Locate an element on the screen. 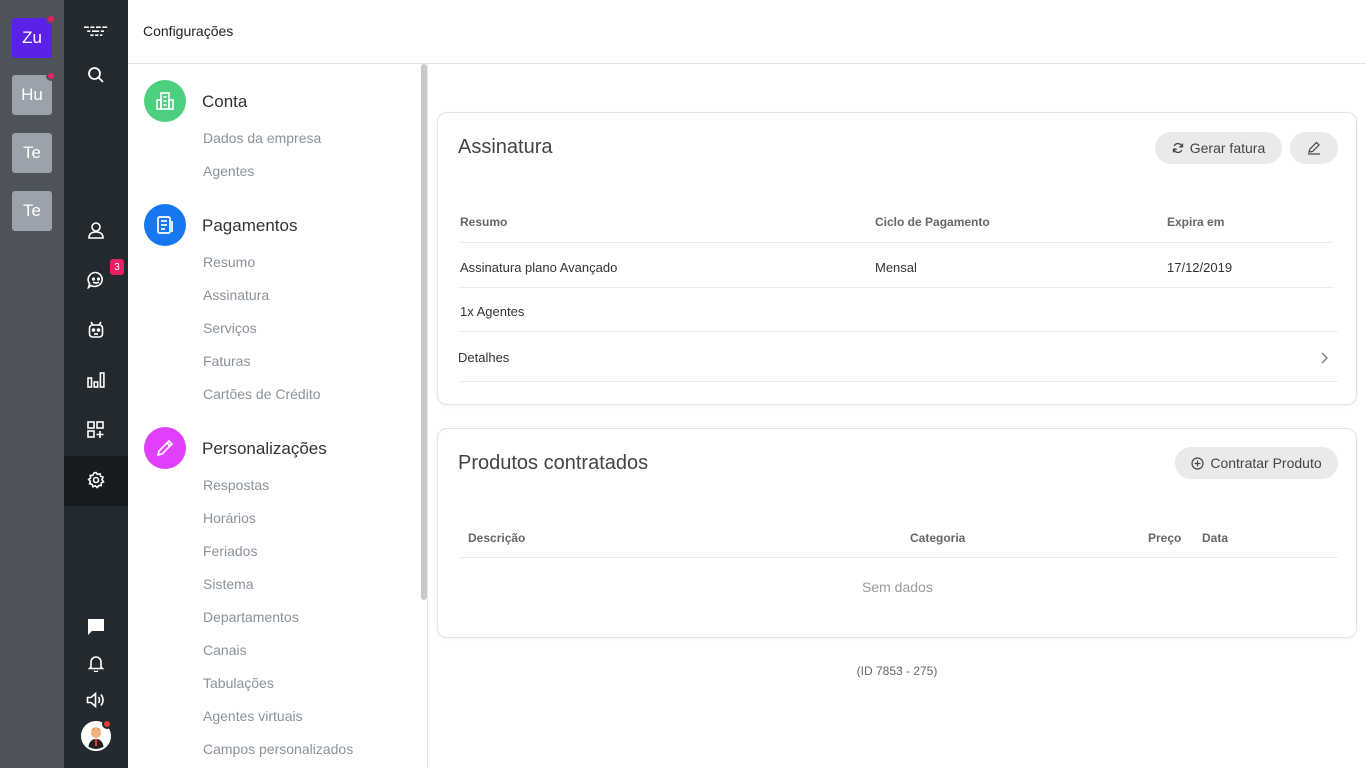  edit-subscription-button is located at coordinates (1314, 148).